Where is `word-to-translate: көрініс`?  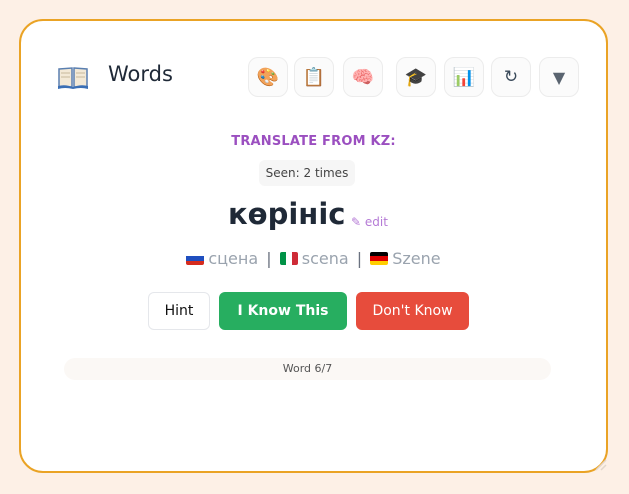
word-to-translate: көрініс is located at coordinates (287, 214).